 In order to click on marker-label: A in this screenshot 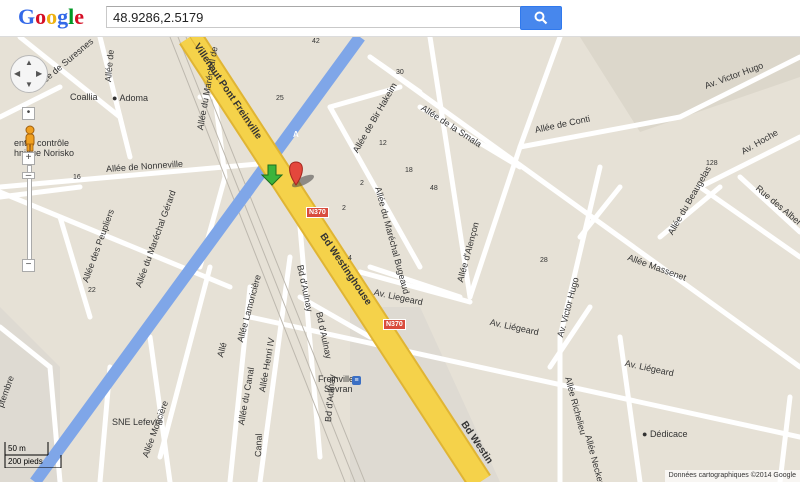, I will do `click(296, 134)`.